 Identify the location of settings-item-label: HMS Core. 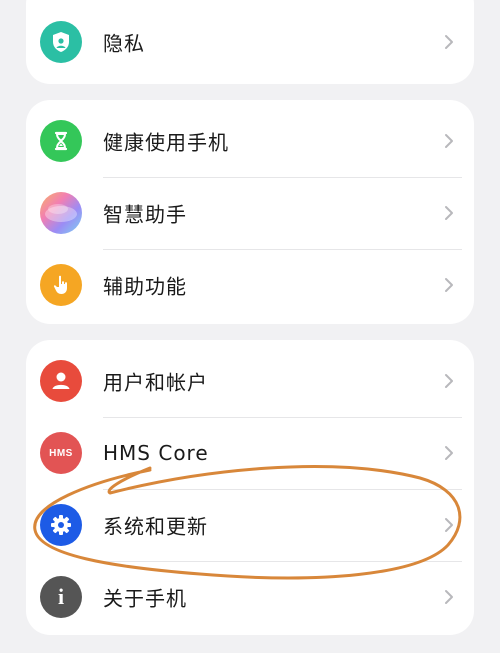
(156, 453).